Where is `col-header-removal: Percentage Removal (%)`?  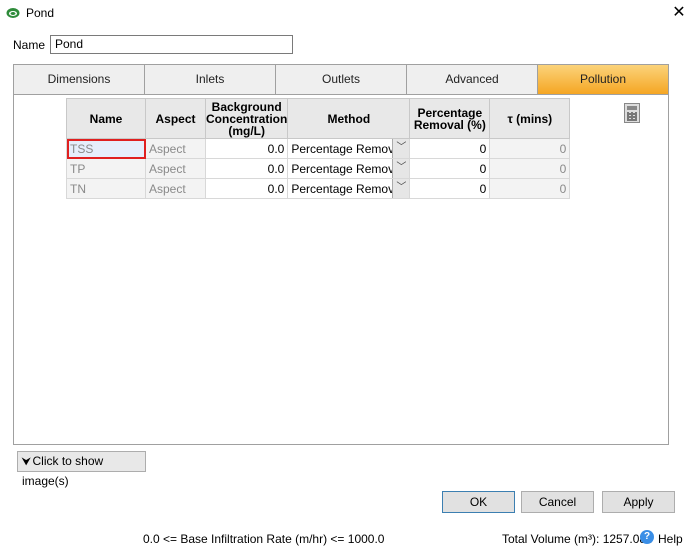
col-header-removal: Percentage Removal (%) is located at coordinates (450, 118).